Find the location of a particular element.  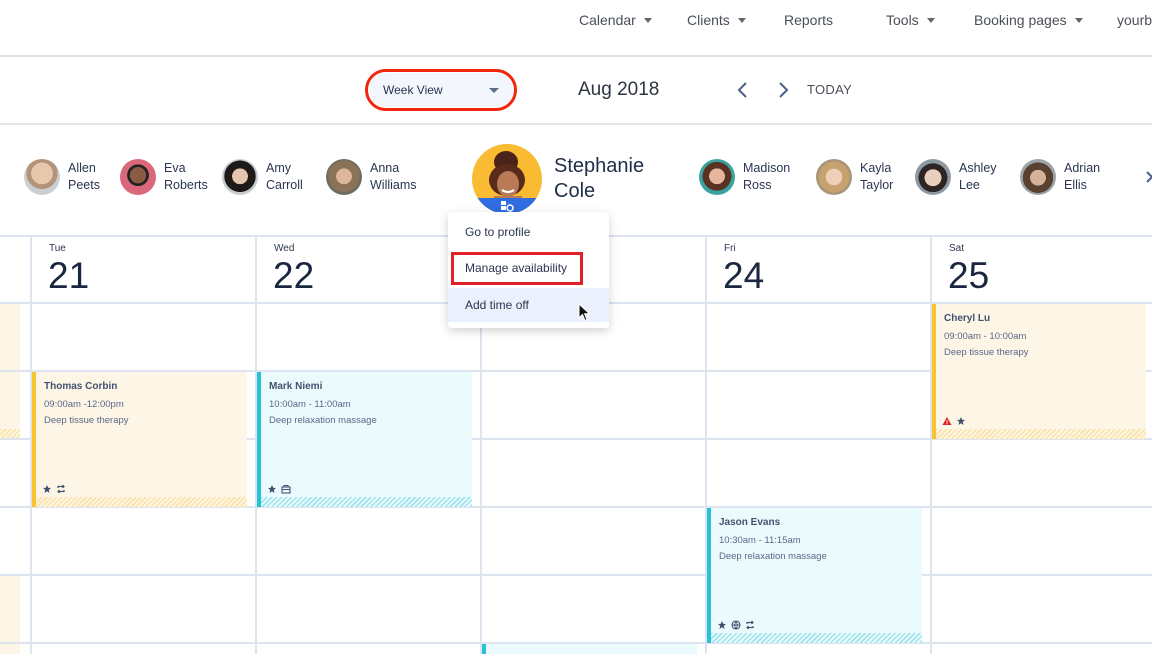

staff-next-button is located at coordinates (1148, 179).